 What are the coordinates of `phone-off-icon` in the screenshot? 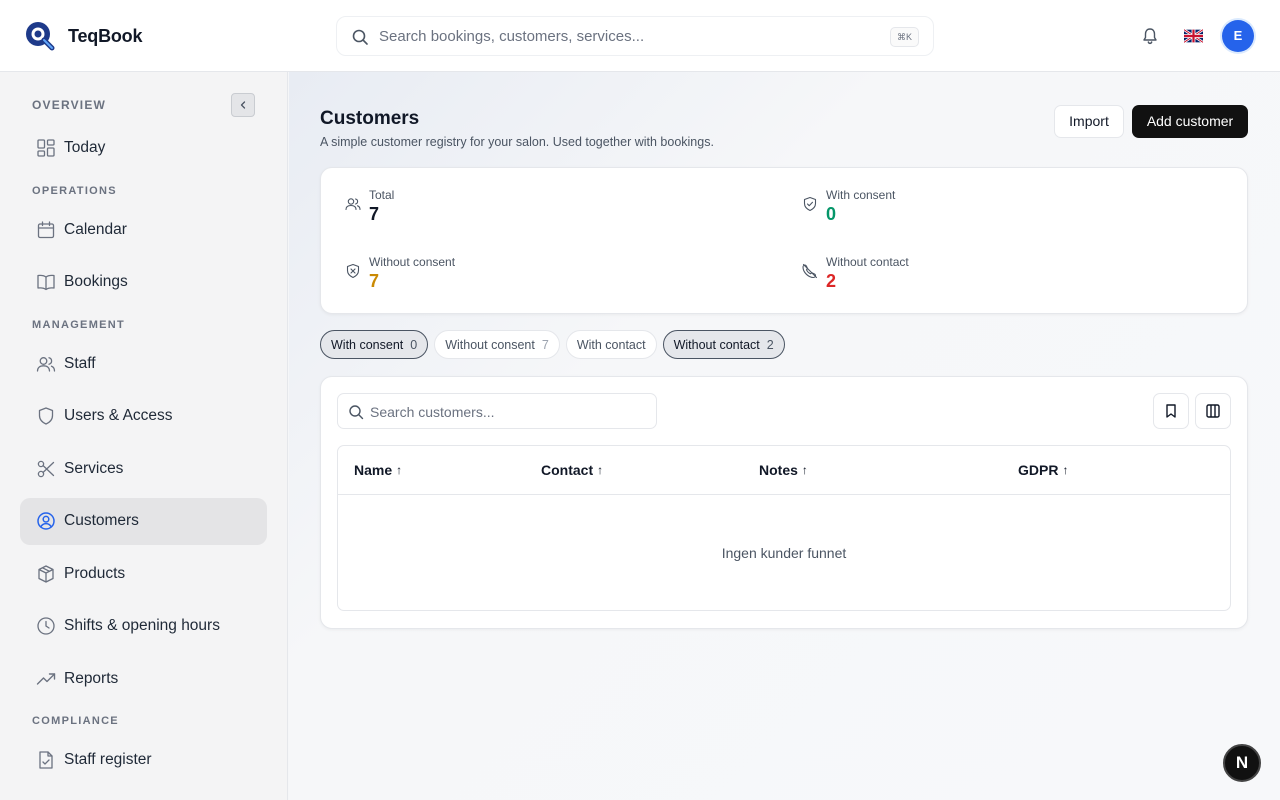 It's located at (810, 271).